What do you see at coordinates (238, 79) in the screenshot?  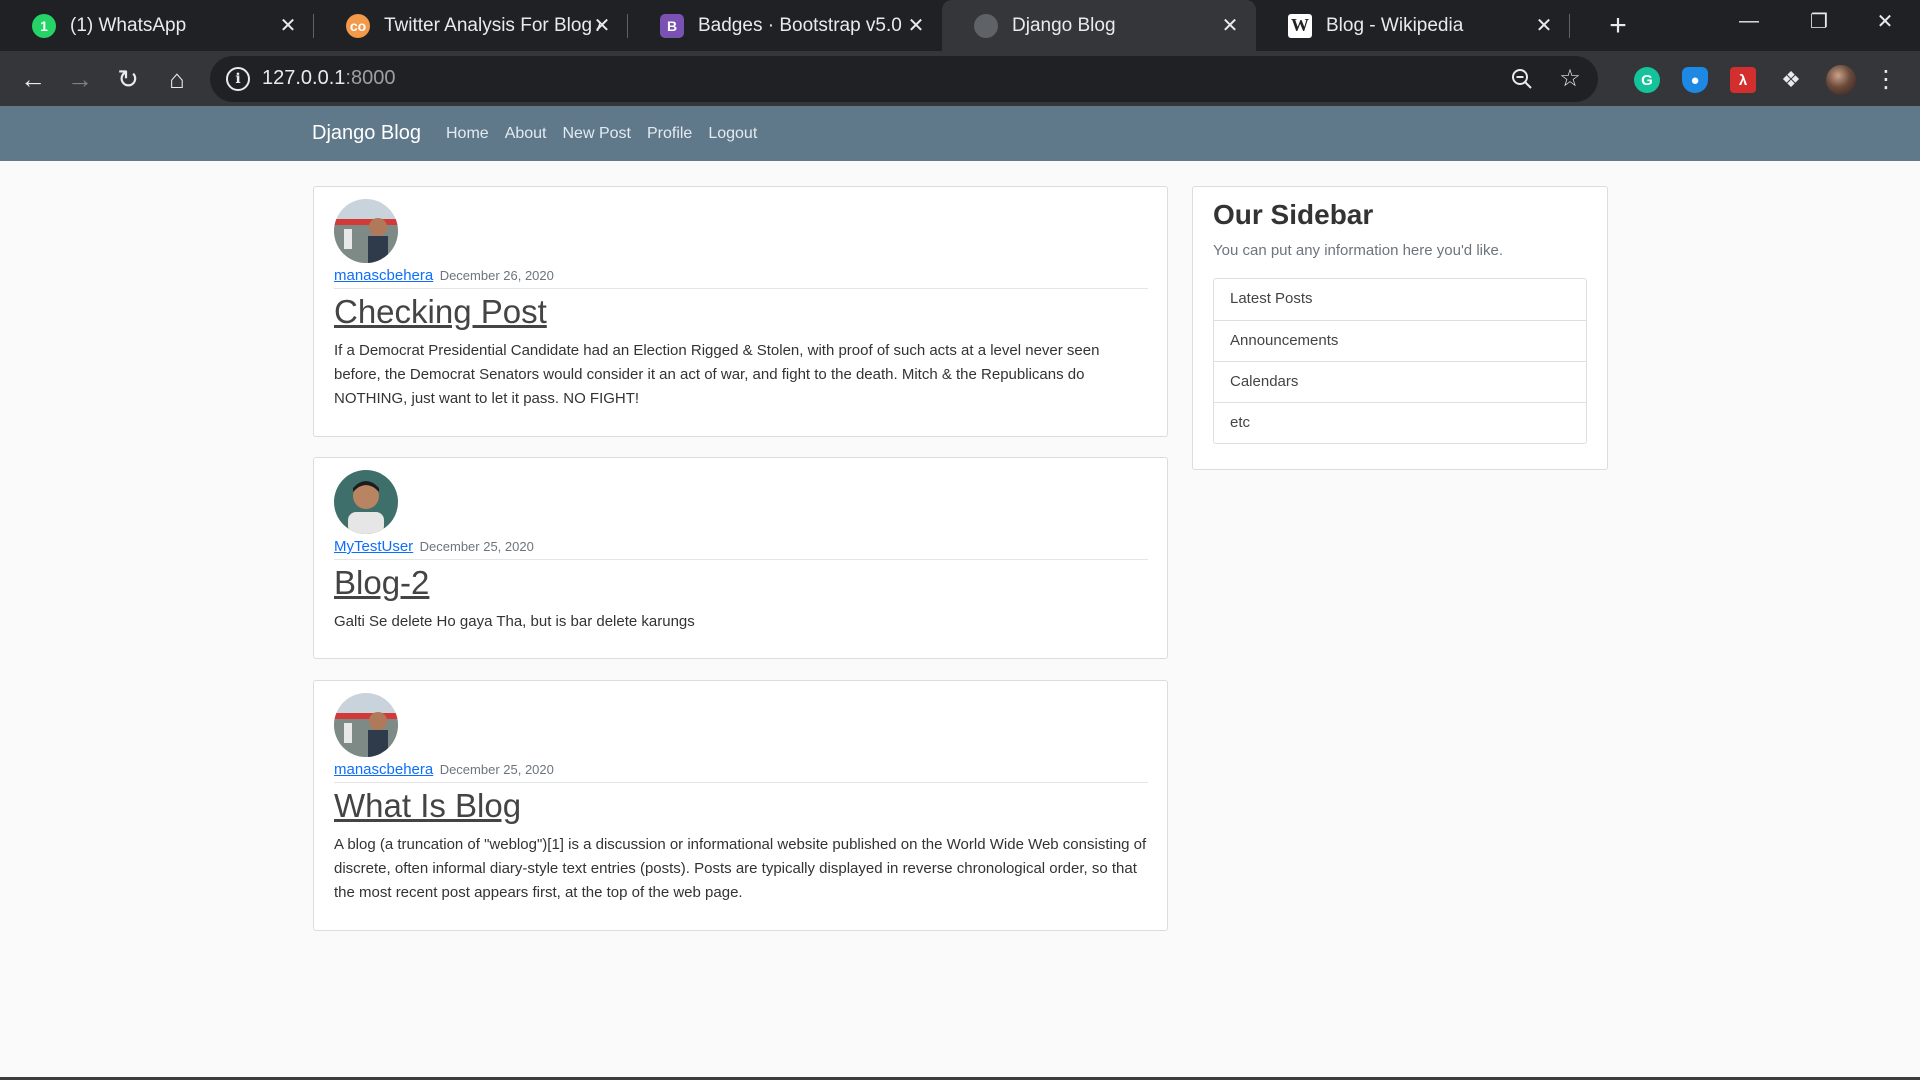 I see `site-info-icon: i` at bounding box center [238, 79].